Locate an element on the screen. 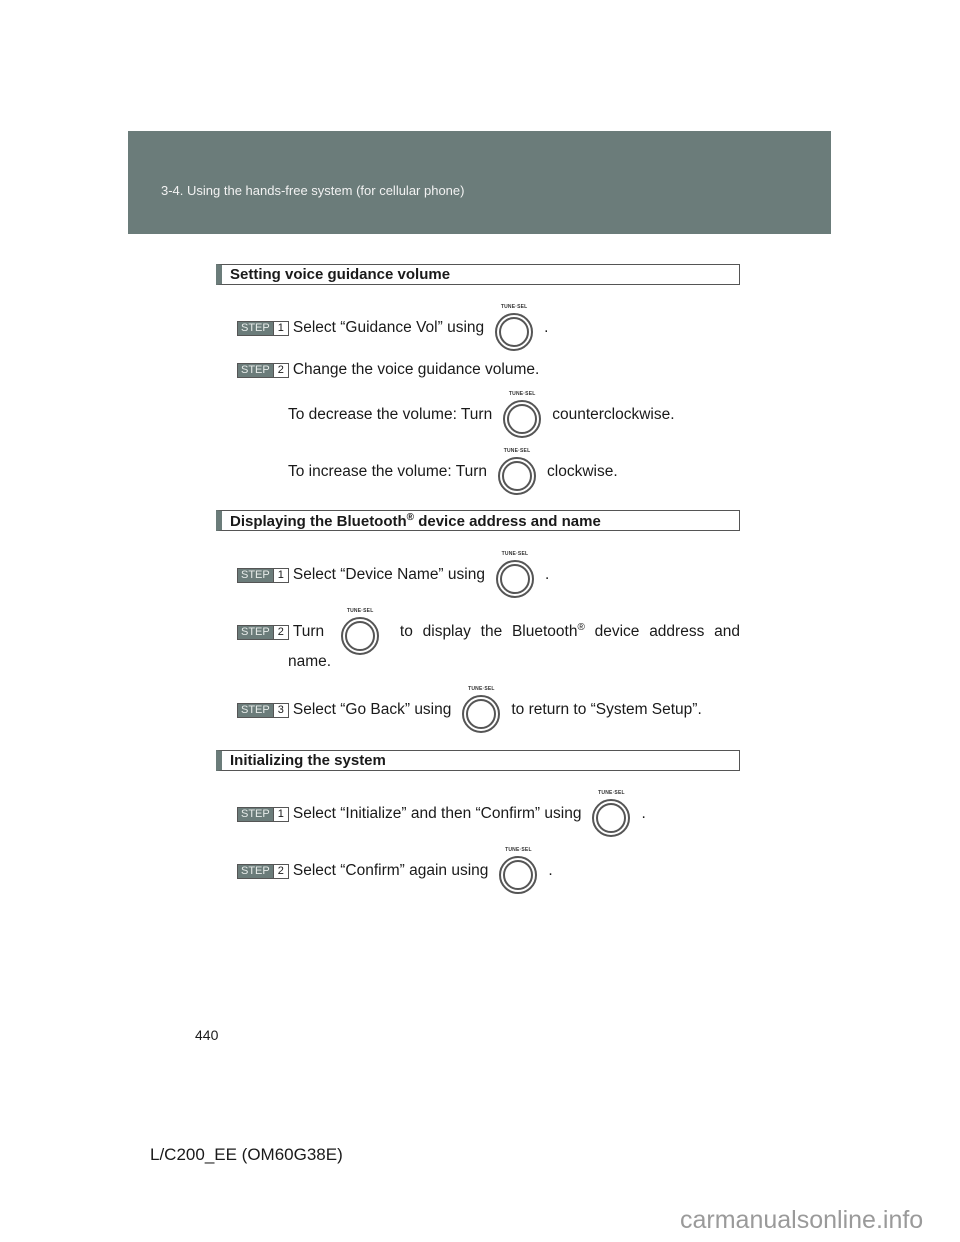 This screenshot has height=1242, width=960. step-row: STEP 2 Change the voice guidance volume. is located at coordinates (388, 370).